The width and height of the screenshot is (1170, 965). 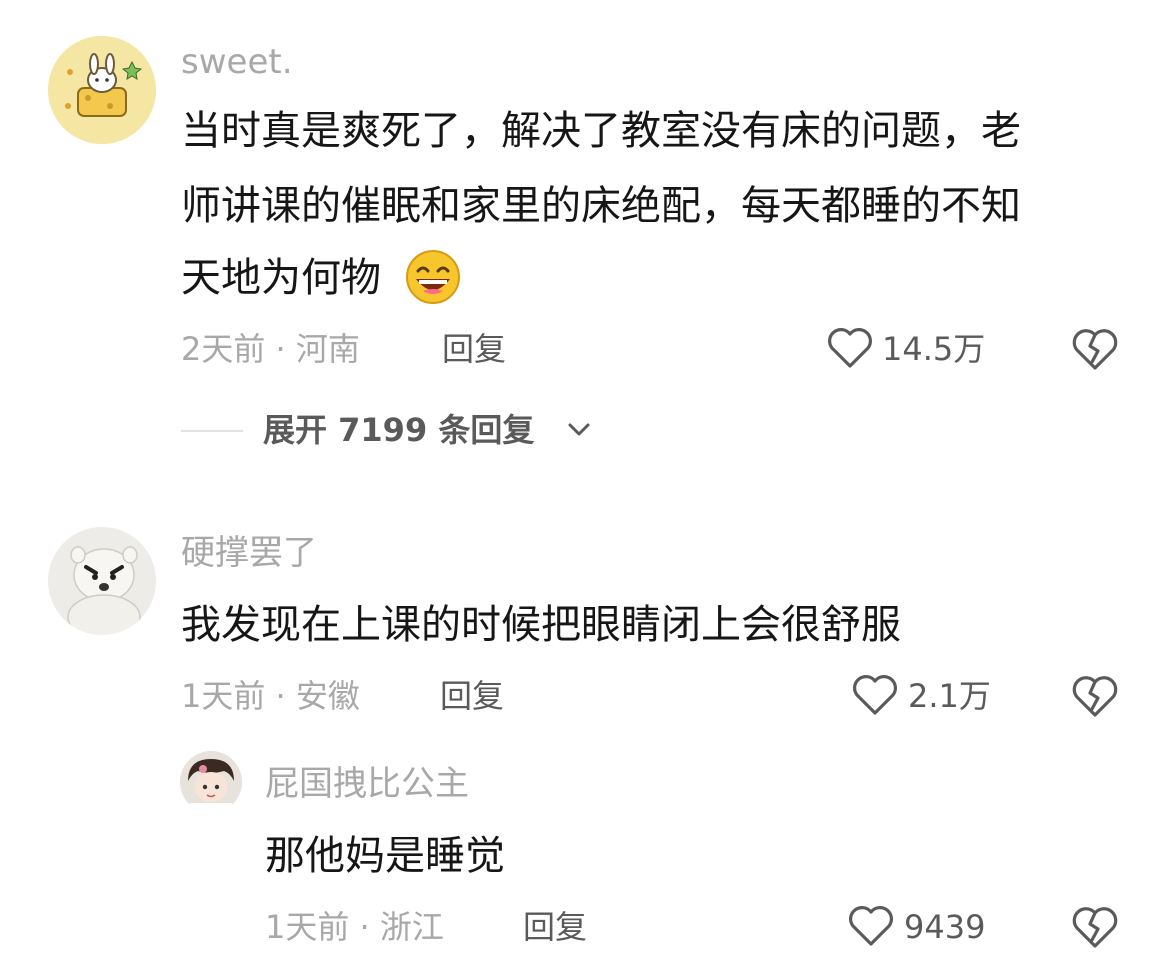 I want to click on comment-meta: 1天前 · 安徽, so click(x=270, y=696).